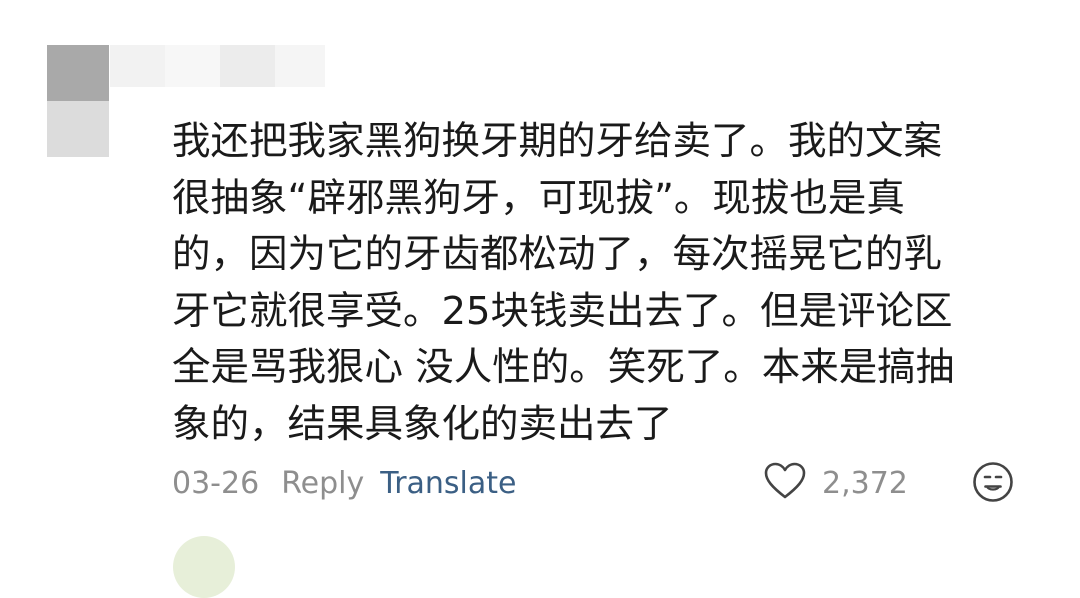 The height and width of the screenshot is (598, 1080). Describe the element at coordinates (538, 198) in the screenshot. I see `comment-line: 很抽象“辟邪黑狗牙，可现拔”。现拔也是真` at that location.